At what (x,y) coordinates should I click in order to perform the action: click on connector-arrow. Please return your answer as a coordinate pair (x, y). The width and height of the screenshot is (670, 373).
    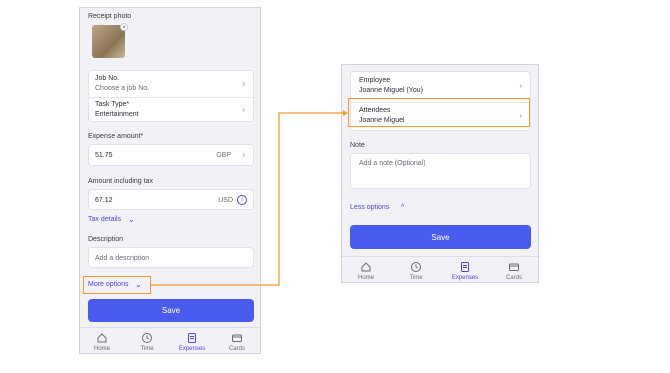
    Looking at the image, I should click on (249, 198).